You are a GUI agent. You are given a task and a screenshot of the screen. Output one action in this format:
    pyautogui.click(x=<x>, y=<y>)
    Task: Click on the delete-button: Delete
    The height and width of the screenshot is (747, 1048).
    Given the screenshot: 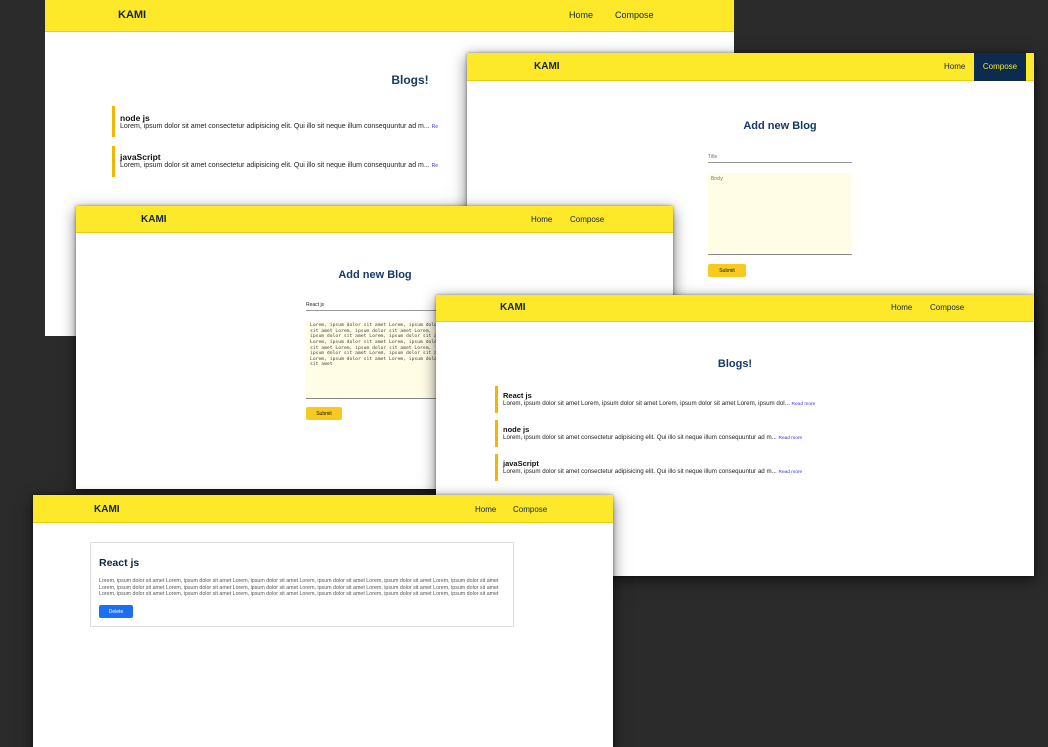 What is the action you would take?
    pyautogui.click(x=116, y=611)
    